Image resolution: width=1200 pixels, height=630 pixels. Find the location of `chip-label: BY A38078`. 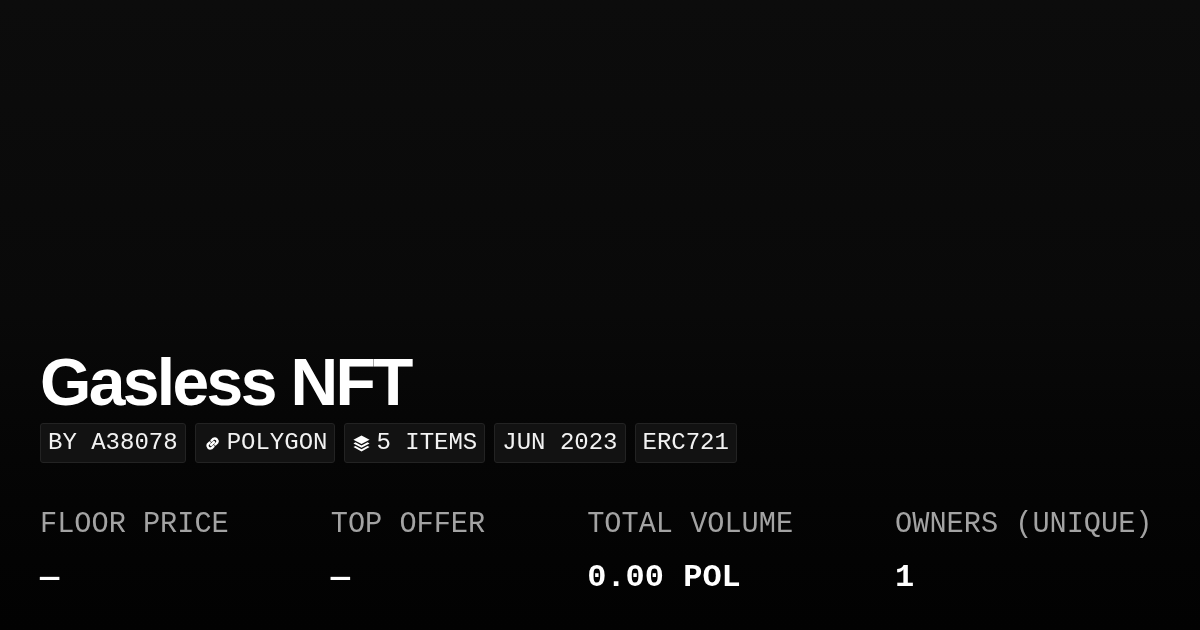

chip-label: BY A38078 is located at coordinates (113, 443).